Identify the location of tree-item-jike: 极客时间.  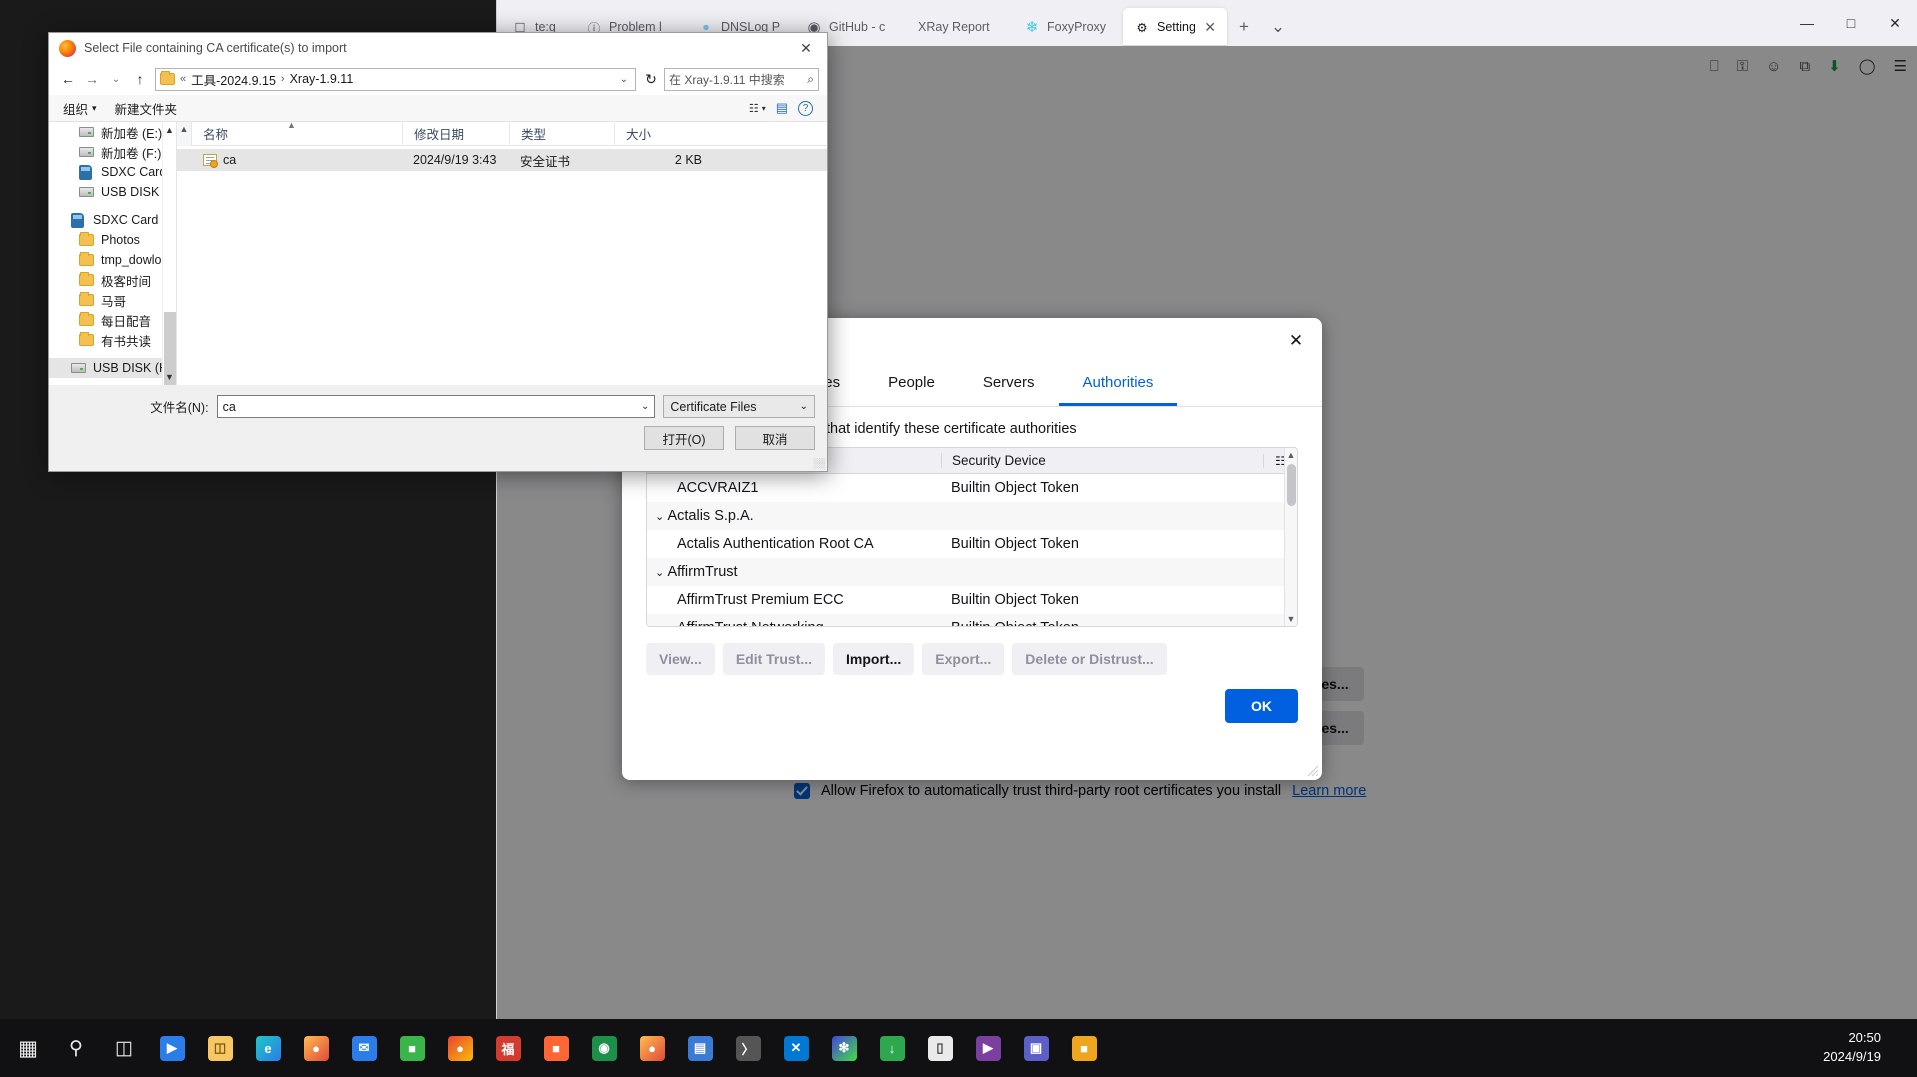
(112, 280).